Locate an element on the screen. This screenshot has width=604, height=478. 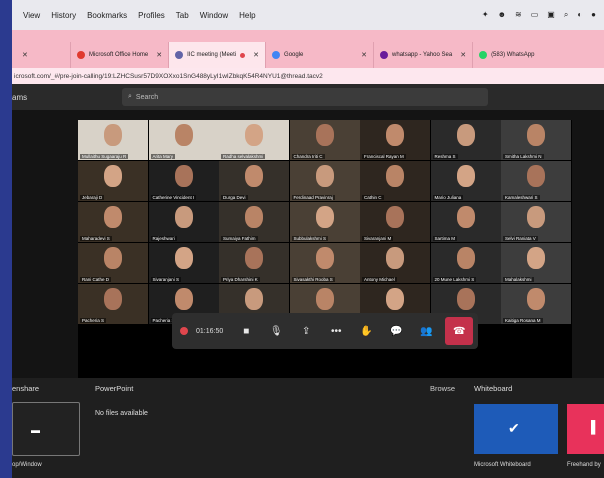
freehand-tile: ▌ is located at coordinates (585, 429).